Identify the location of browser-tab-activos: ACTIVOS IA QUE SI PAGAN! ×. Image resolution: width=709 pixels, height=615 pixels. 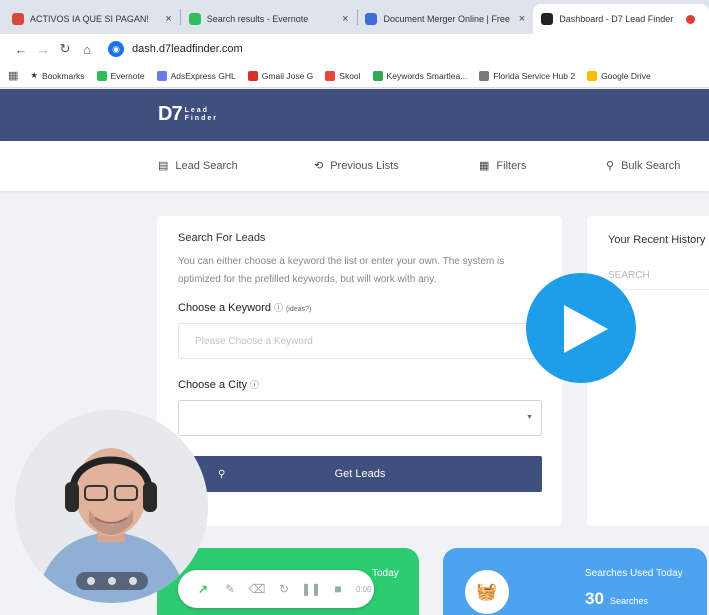
(92, 19).